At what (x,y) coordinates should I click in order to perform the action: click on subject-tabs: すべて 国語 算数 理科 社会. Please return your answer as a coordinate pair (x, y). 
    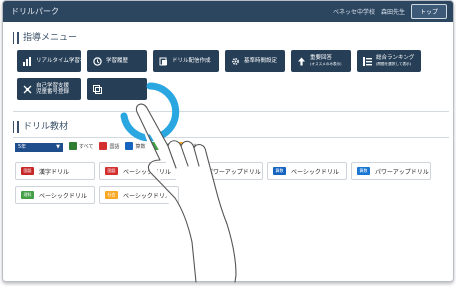
    Looking at the image, I should click on (133, 146).